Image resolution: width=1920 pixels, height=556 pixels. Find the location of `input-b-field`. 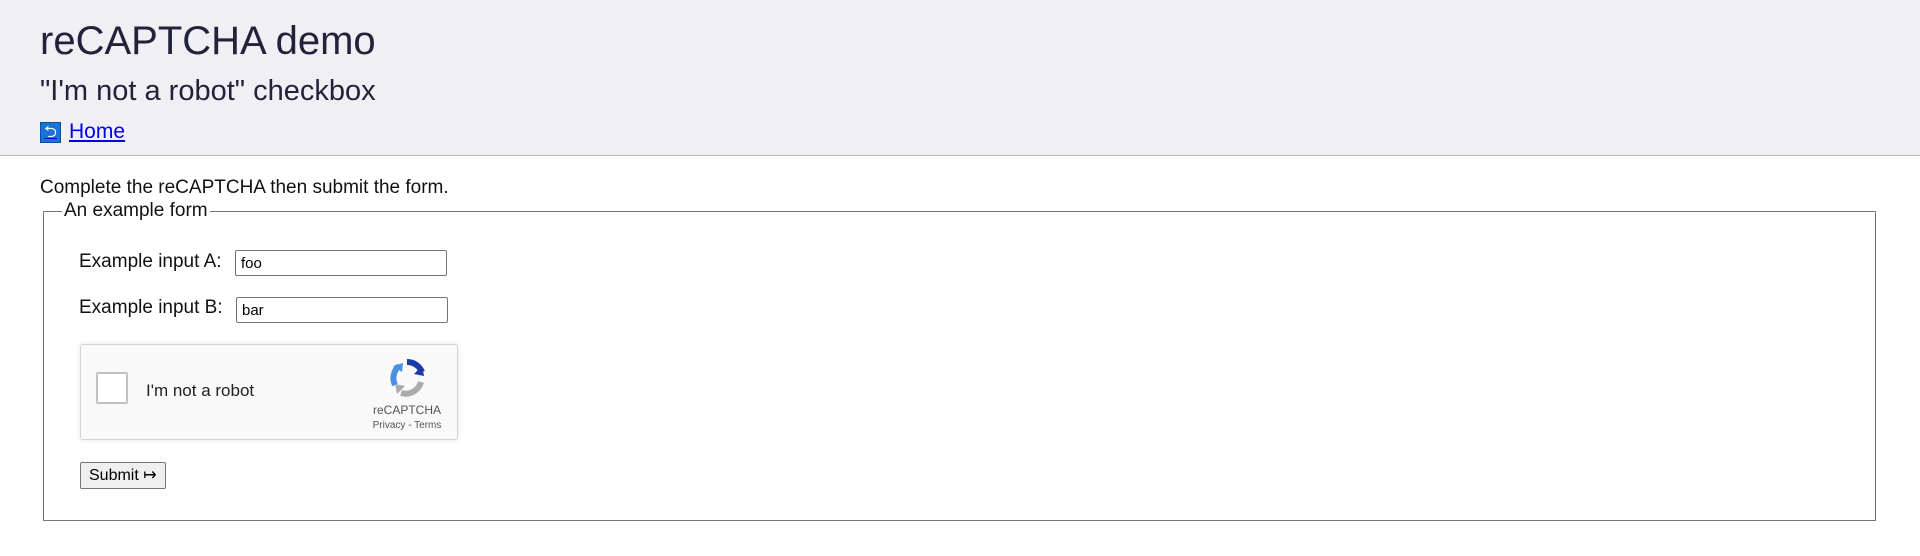

input-b-field is located at coordinates (342, 310).